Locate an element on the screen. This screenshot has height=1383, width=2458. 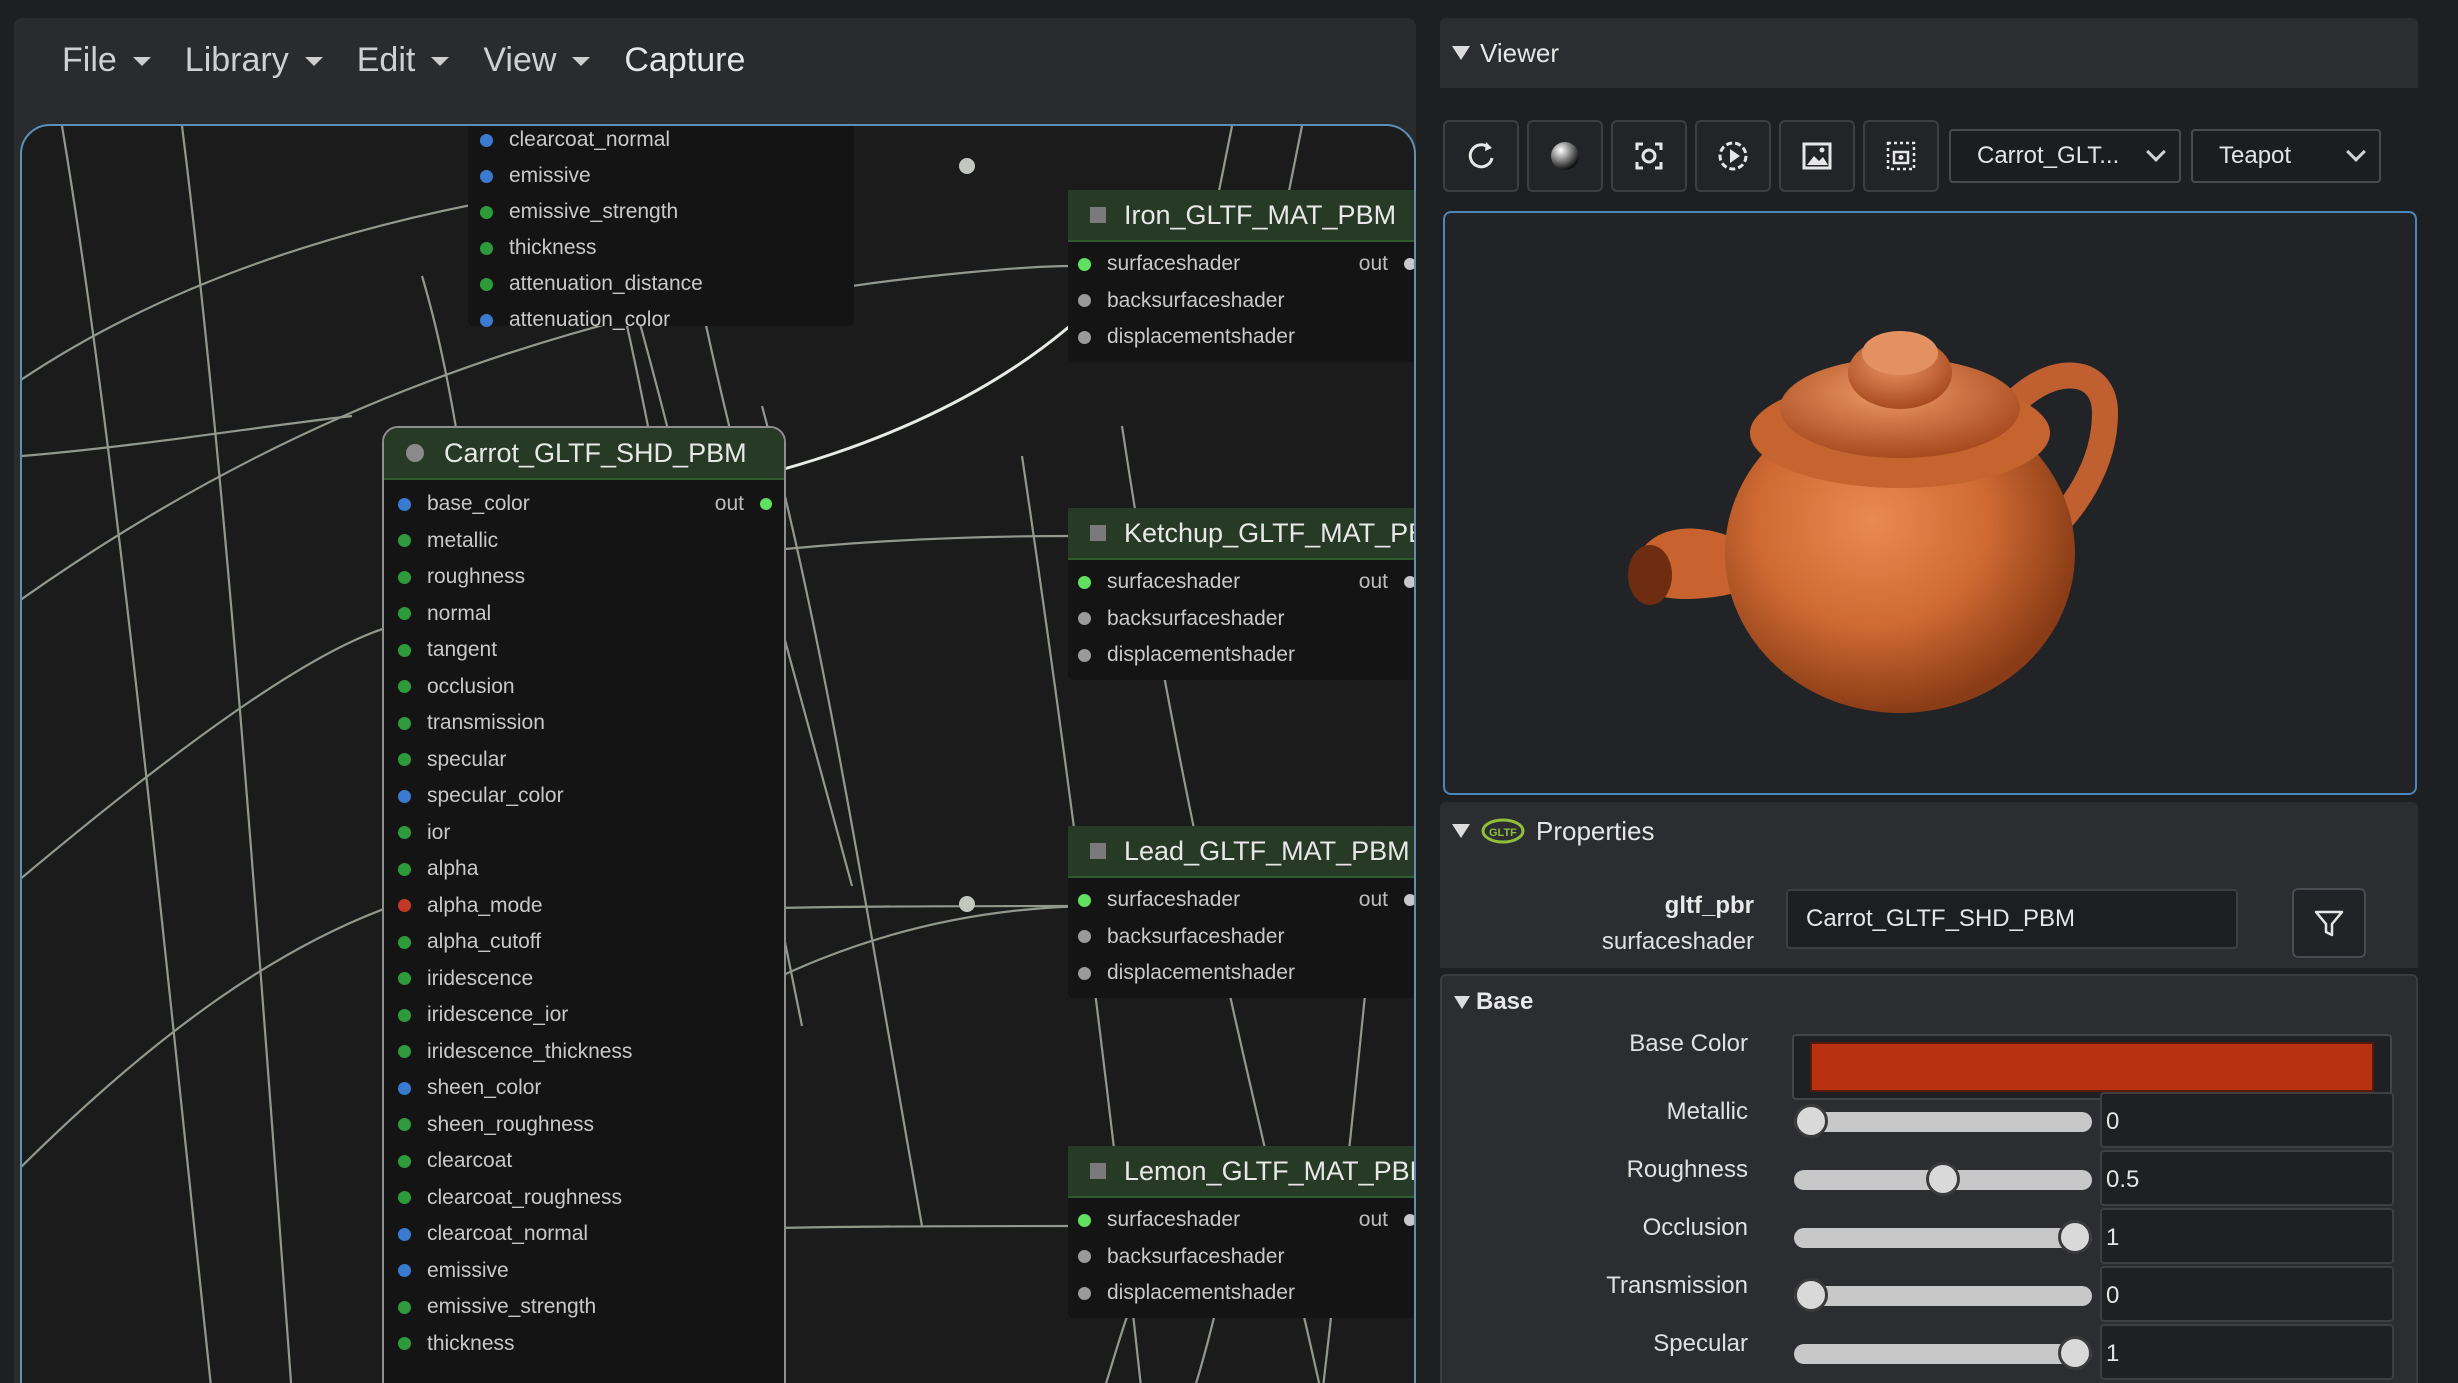
node-header: Carrot_GLTF_SHD_PBM is located at coordinates (584, 454).